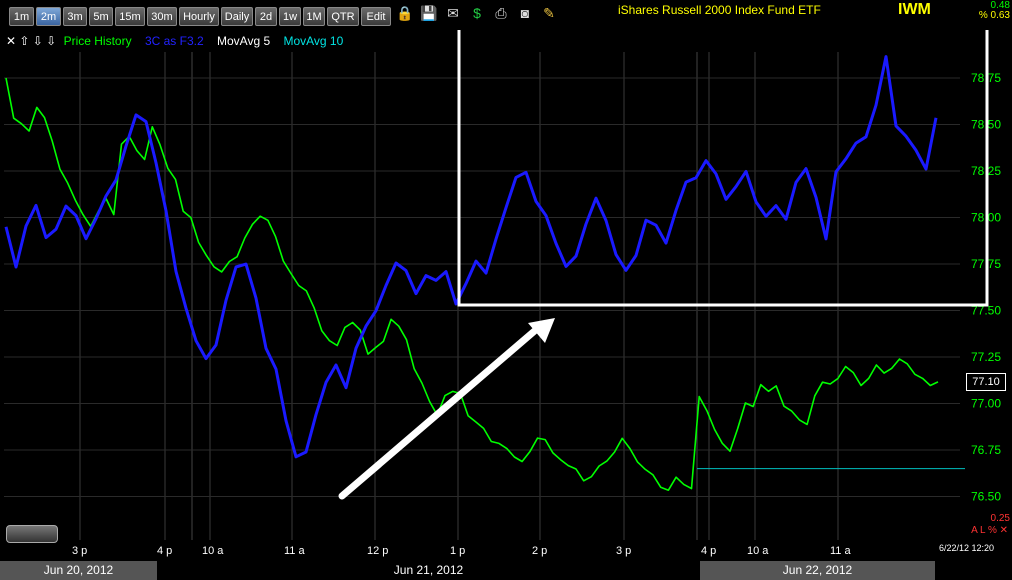  I want to click on last-price-badge: 77.10, so click(986, 382).